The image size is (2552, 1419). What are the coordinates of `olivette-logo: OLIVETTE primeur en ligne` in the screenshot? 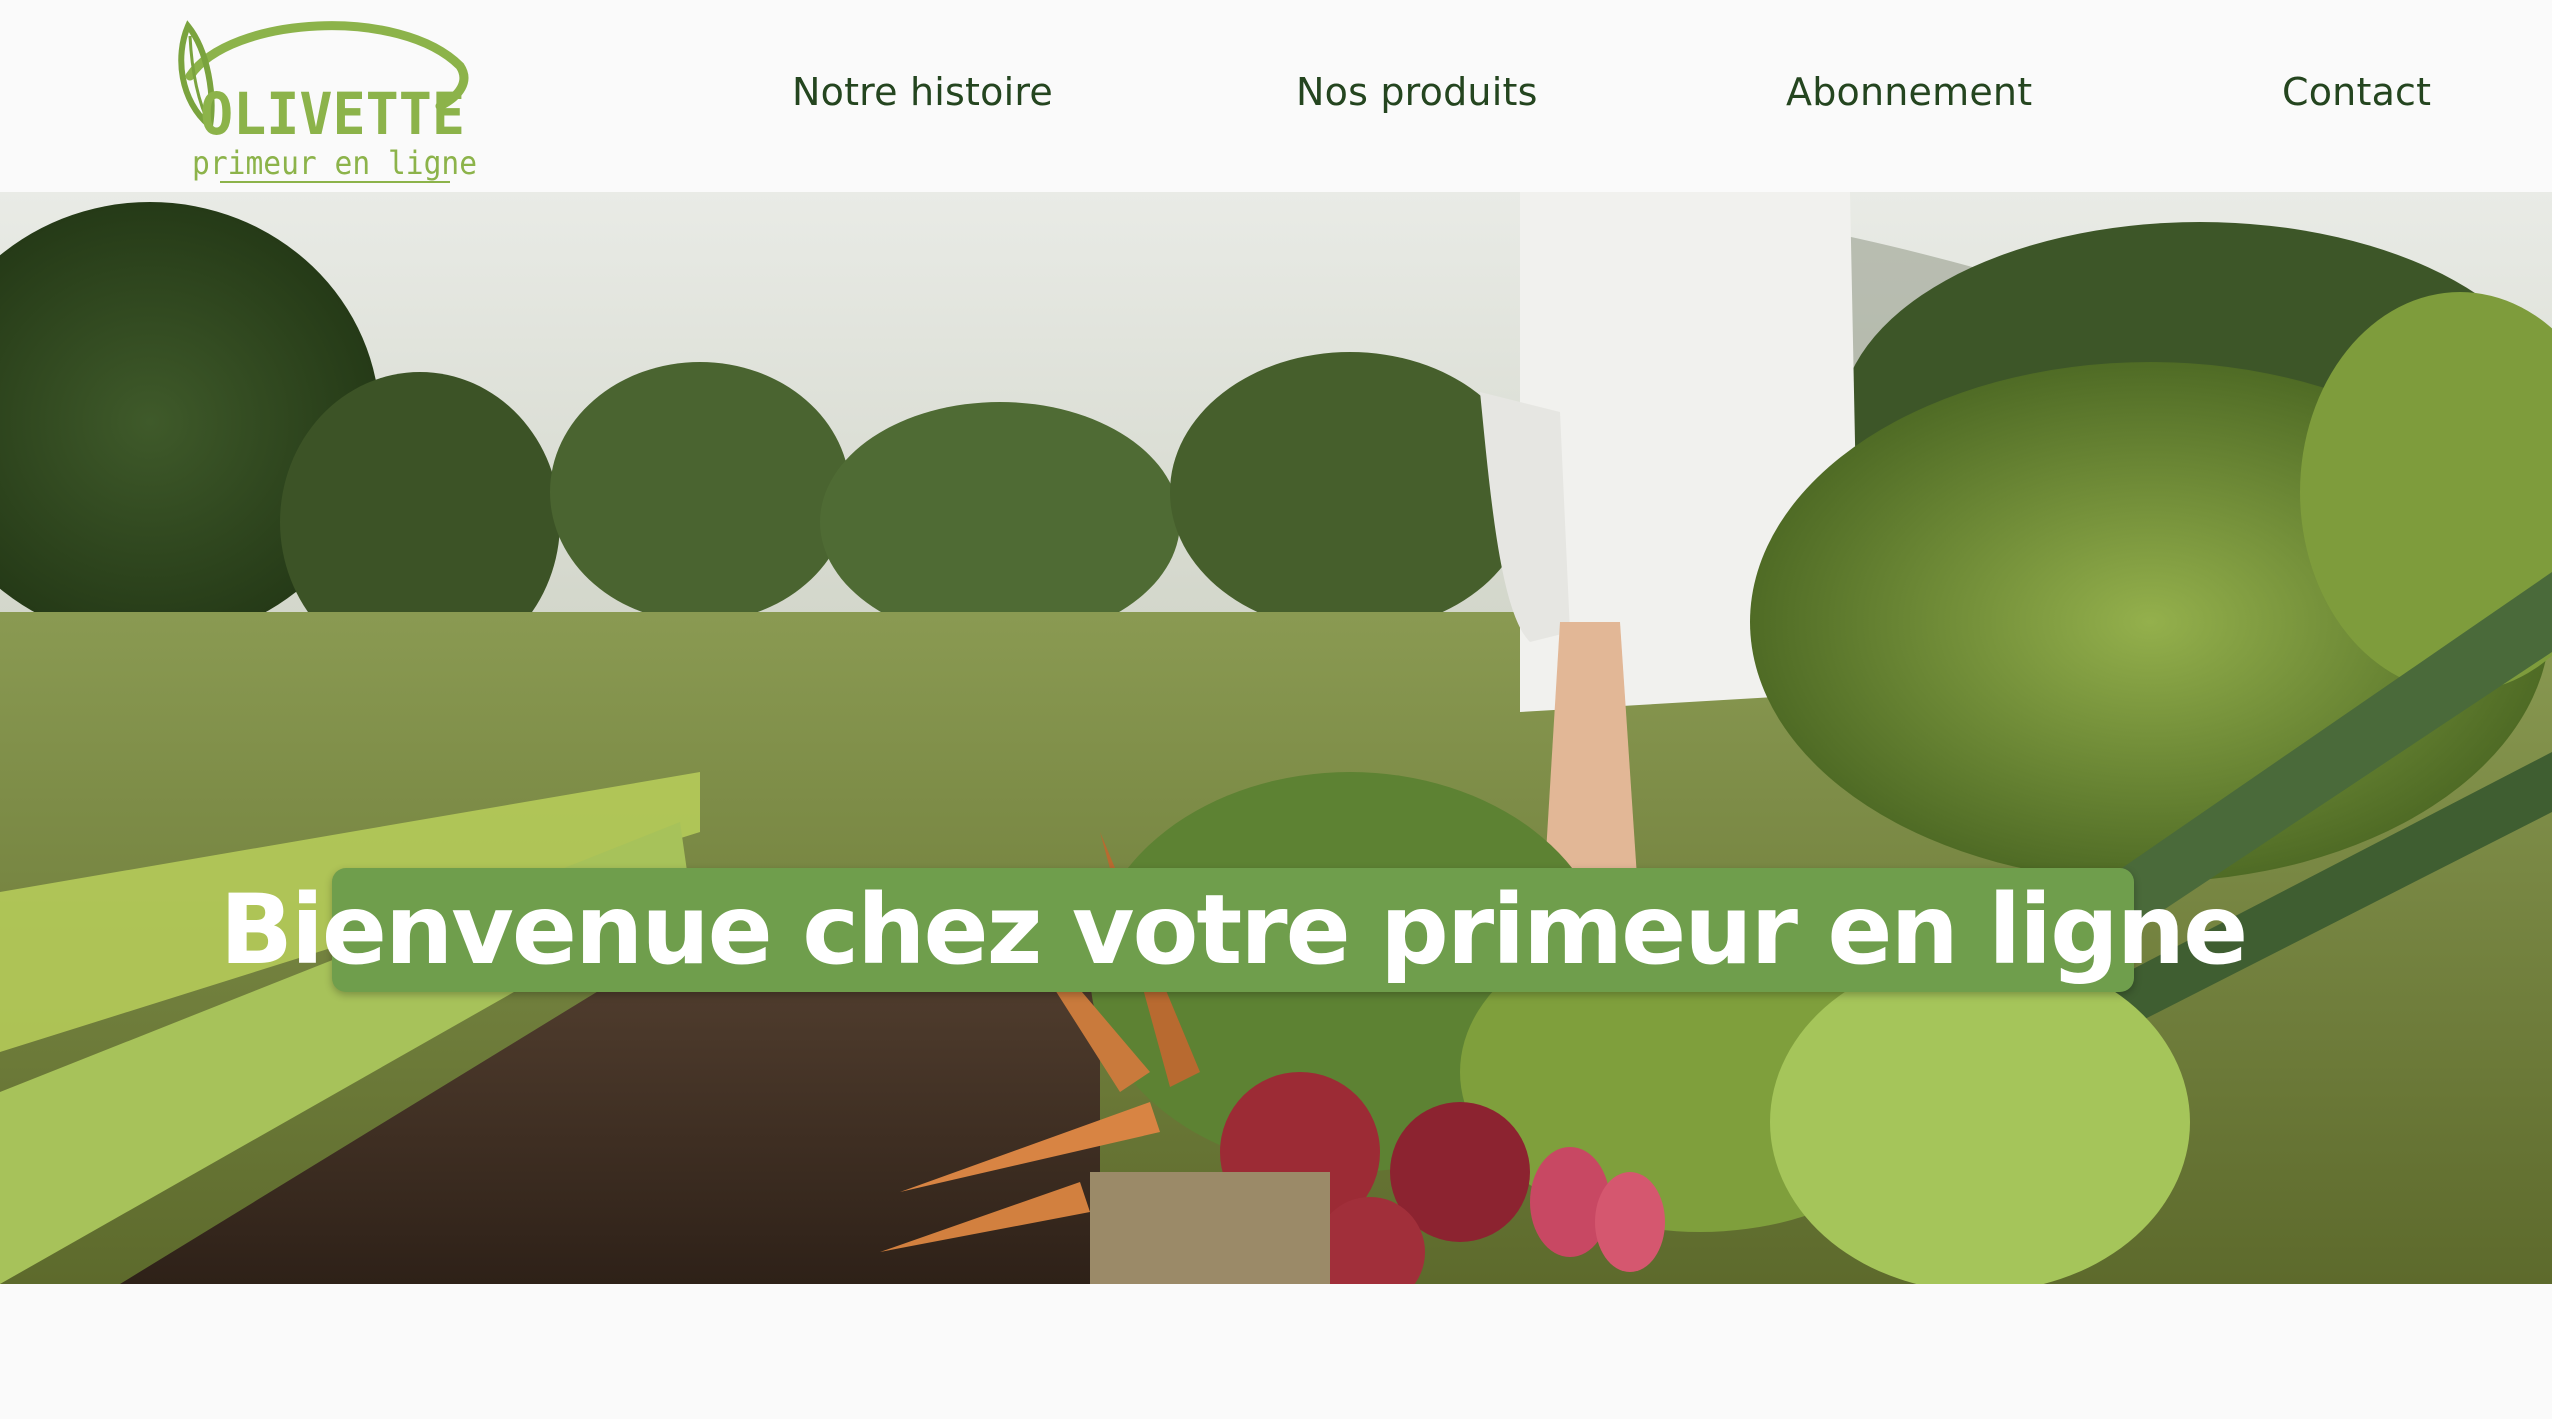 It's located at (330, 96).